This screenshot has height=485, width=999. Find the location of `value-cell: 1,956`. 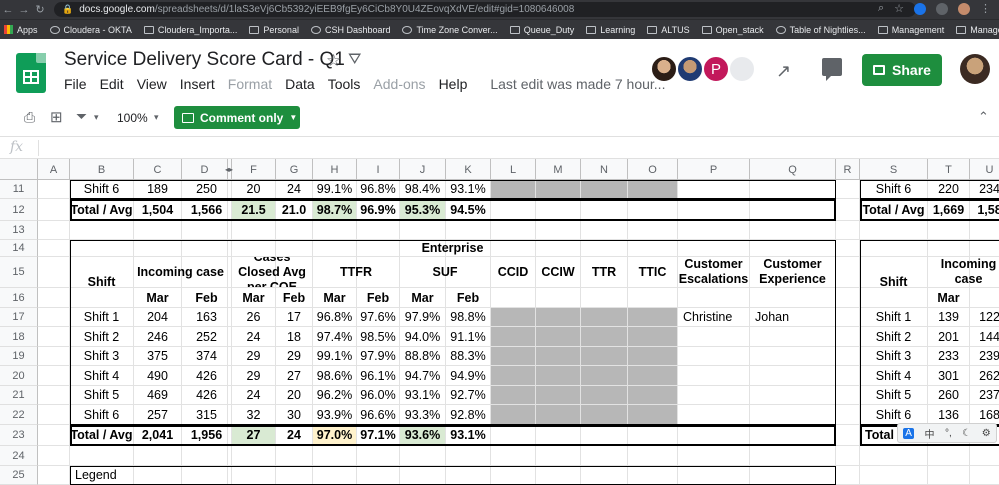

value-cell: 1,956 is located at coordinates (207, 435).